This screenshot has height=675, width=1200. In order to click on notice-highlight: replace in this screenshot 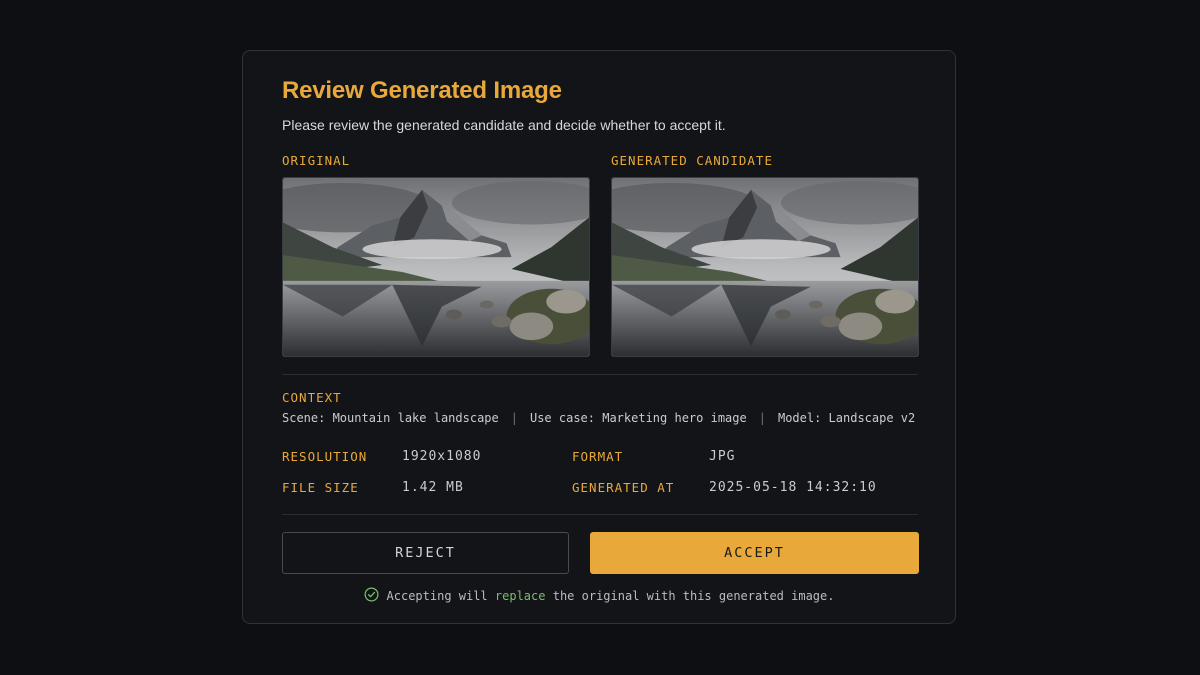, I will do `click(520, 596)`.